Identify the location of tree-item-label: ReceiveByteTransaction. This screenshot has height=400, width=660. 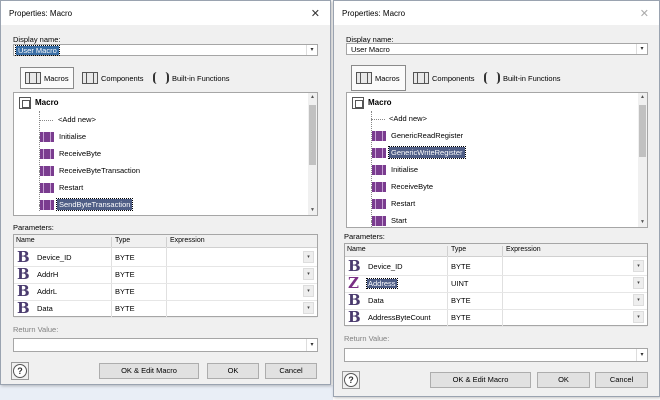
(100, 170).